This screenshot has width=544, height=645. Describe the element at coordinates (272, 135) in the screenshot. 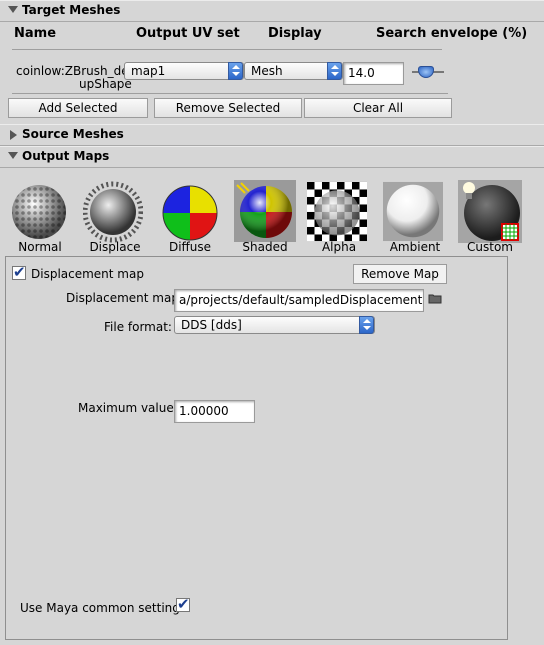

I see `source-meshes-header: Source Meshes` at that location.